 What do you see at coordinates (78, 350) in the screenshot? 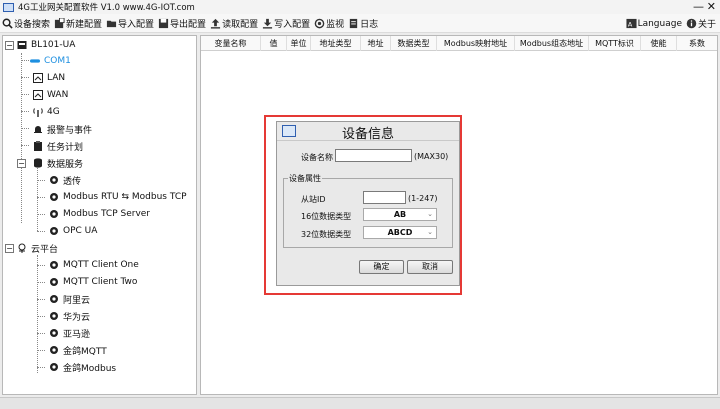
I see `tree-item-jinge-mqtt: 金鸽MQTT` at bounding box center [78, 350].